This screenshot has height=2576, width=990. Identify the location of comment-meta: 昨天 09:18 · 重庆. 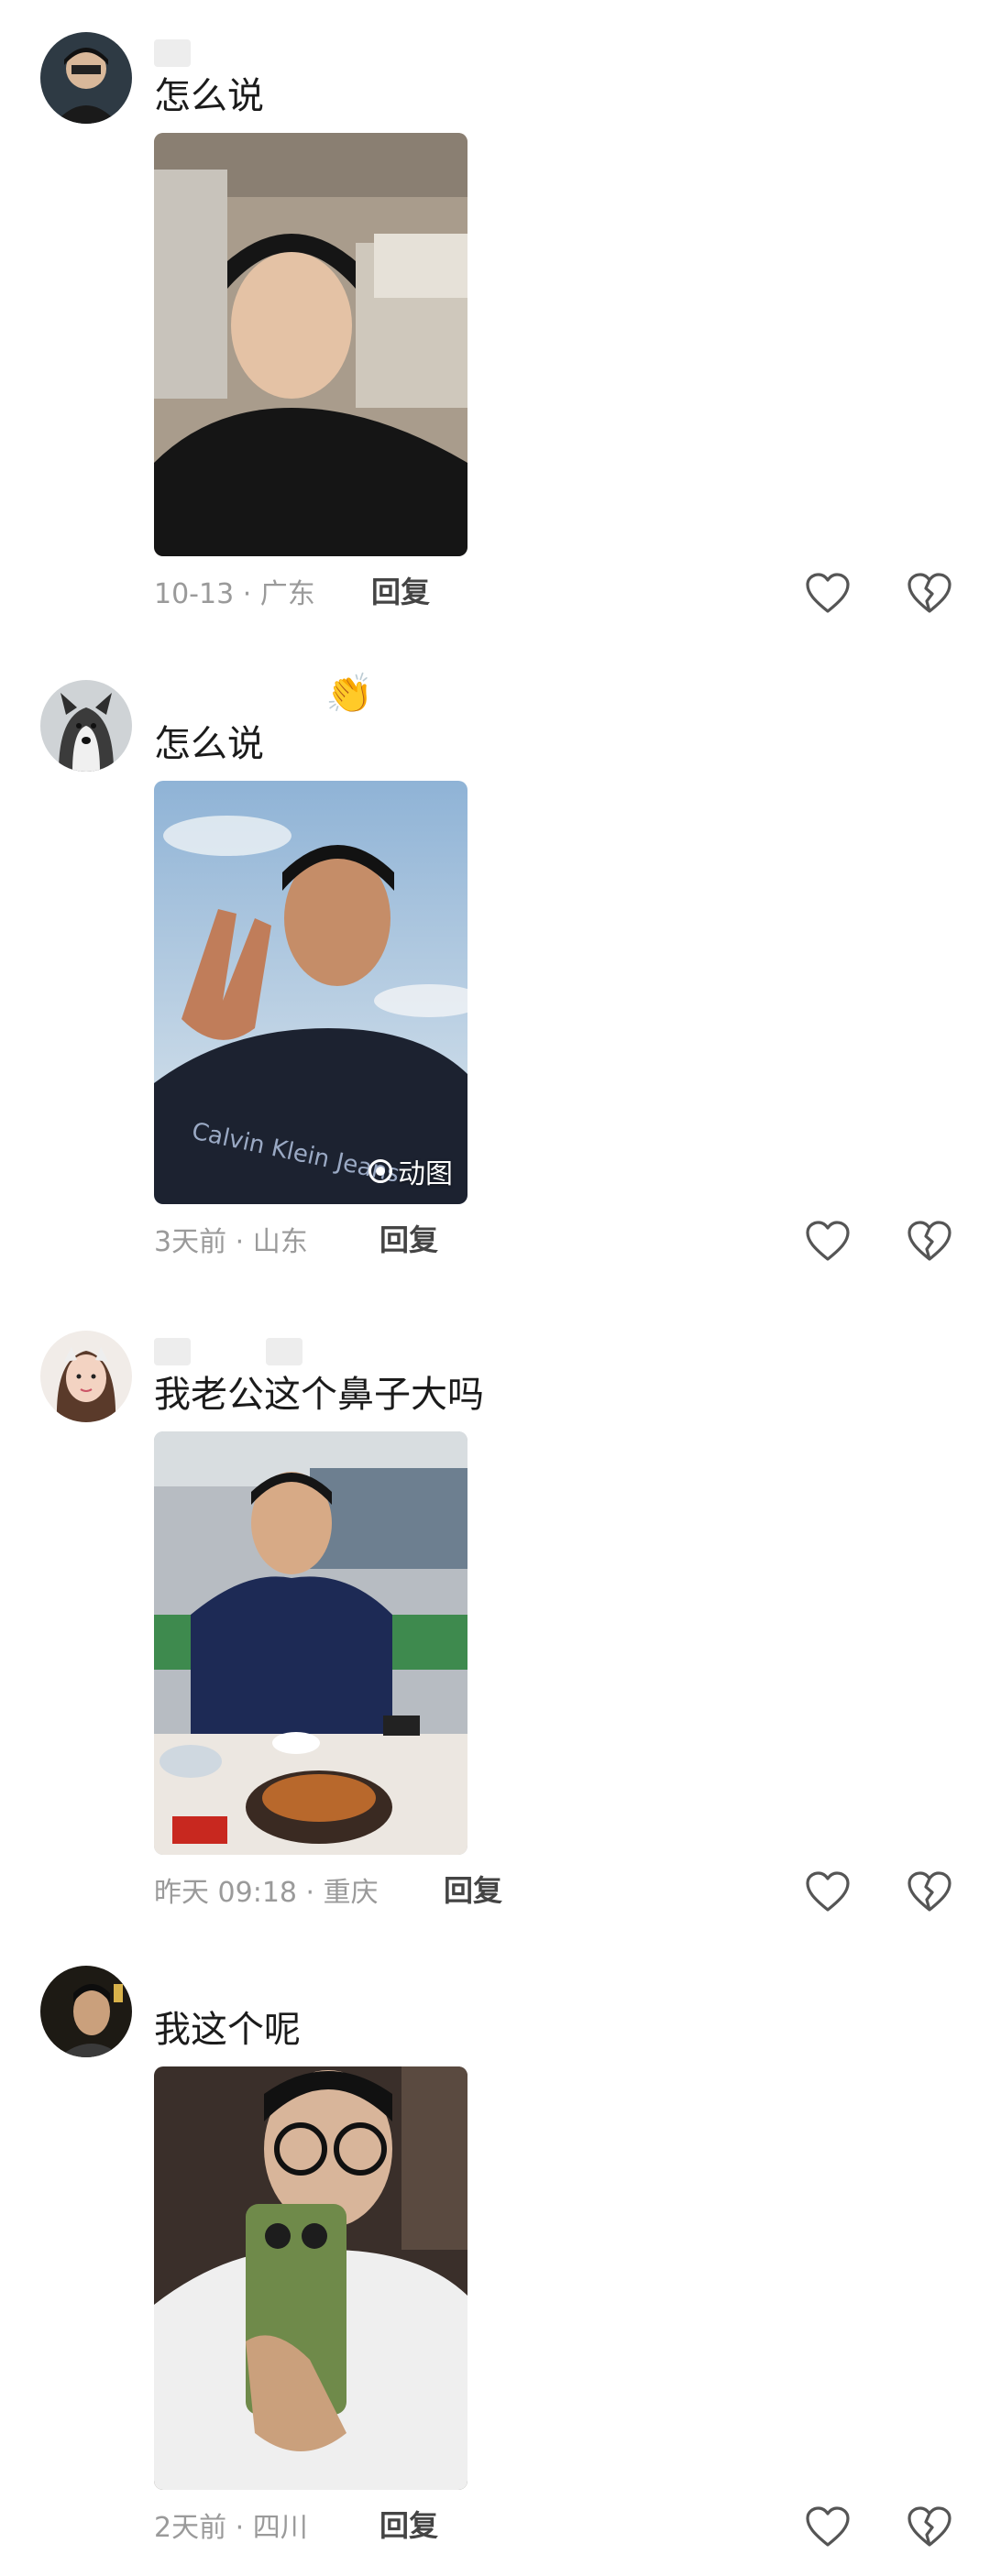
(266, 1893).